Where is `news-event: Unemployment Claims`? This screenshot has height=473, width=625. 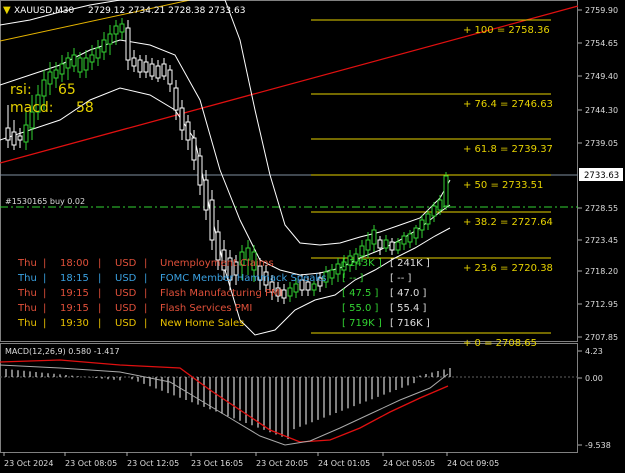 news-event: Unemployment Claims is located at coordinates (217, 263).